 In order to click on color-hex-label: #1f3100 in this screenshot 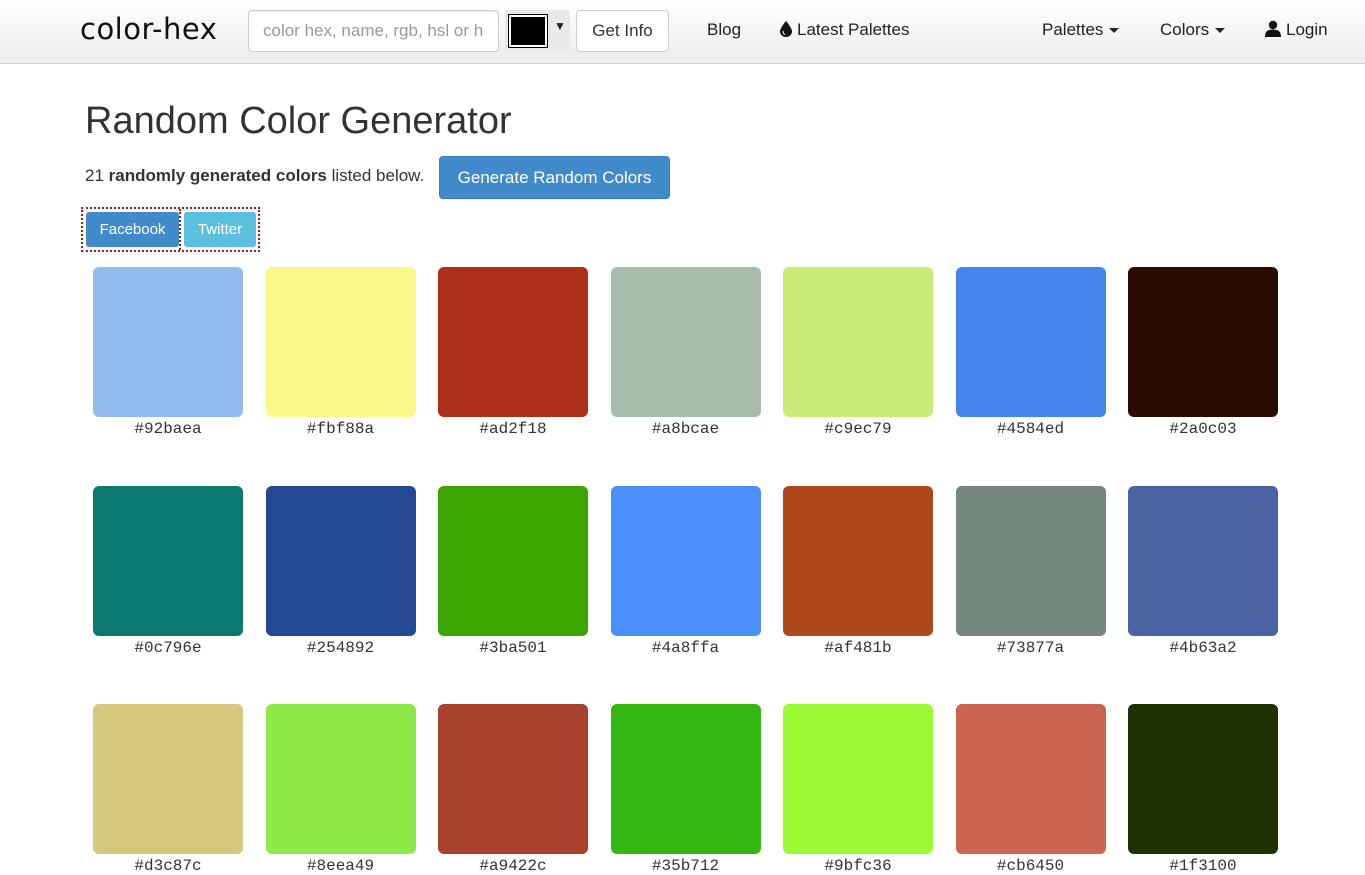, I will do `click(1203, 866)`.